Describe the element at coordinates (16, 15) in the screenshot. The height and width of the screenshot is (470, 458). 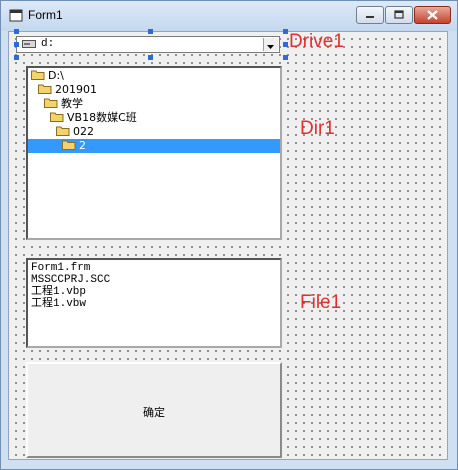
I see `form-icon` at that location.